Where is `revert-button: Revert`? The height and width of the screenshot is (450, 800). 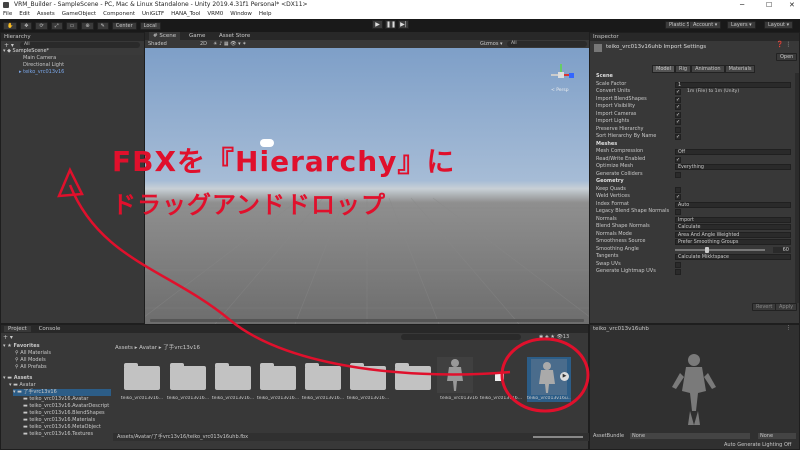 revert-button: Revert is located at coordinates (764, 307).